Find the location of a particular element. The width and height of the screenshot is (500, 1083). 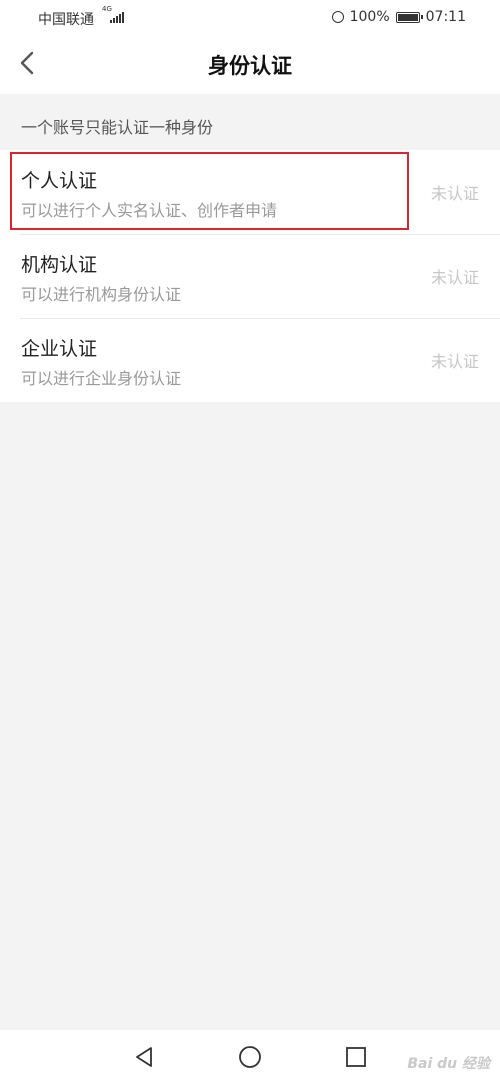

signal-icon is located at coordinates (117, 17).